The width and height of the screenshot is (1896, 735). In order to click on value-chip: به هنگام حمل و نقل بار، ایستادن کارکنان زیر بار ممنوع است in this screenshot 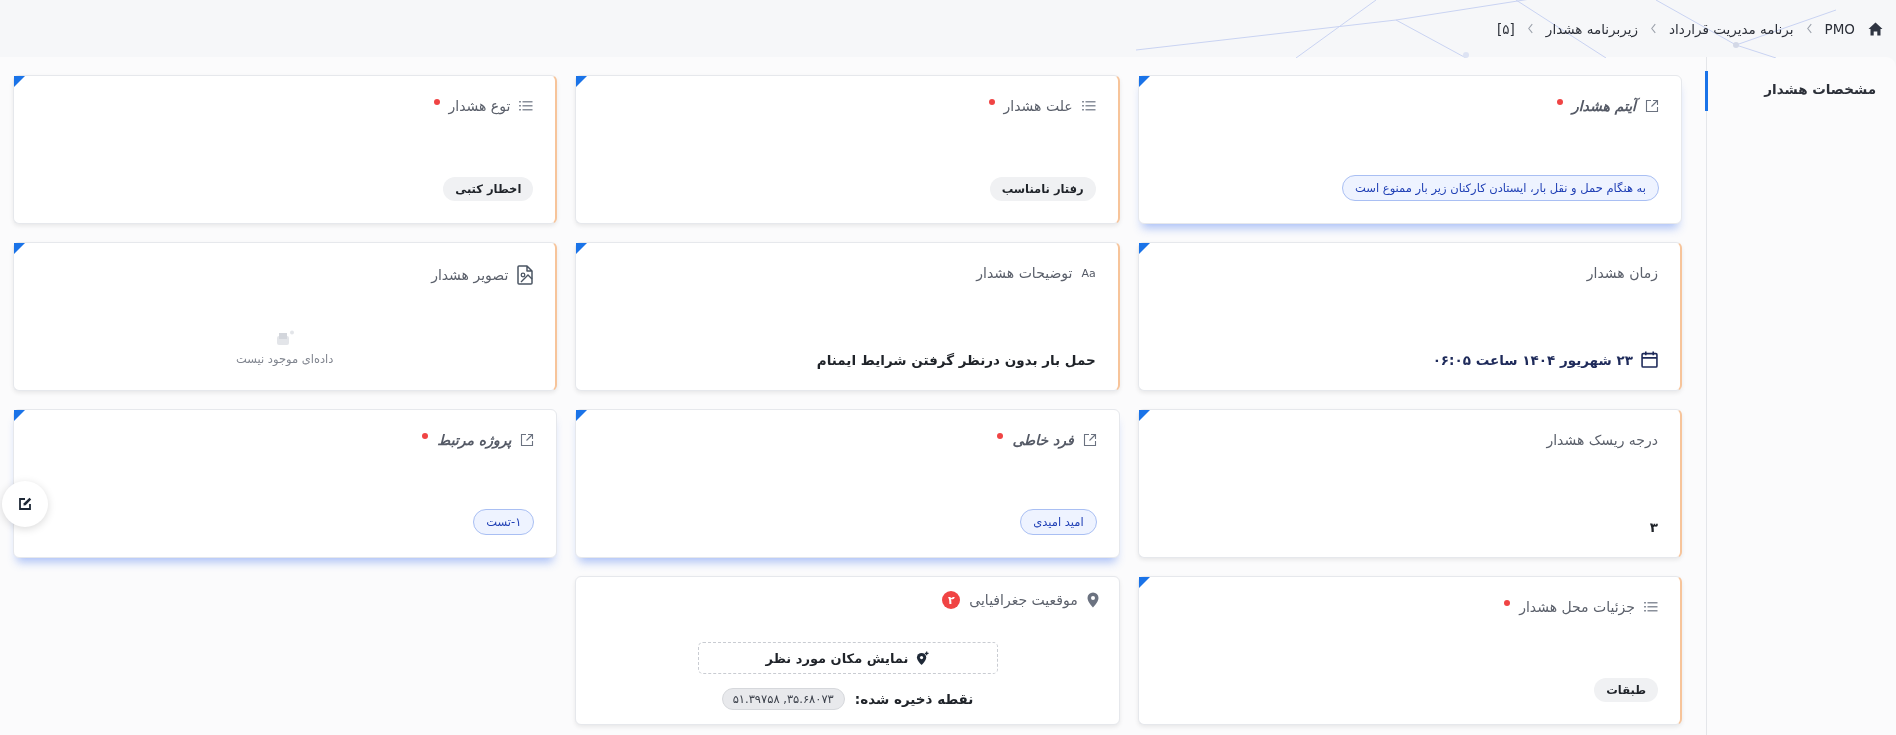, I will do `click(1500, 188)`.